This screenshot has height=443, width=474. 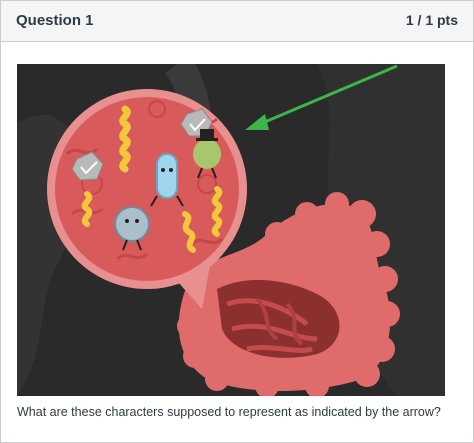 I want to click on question-title: Question 1, so click(x=55, y=20).